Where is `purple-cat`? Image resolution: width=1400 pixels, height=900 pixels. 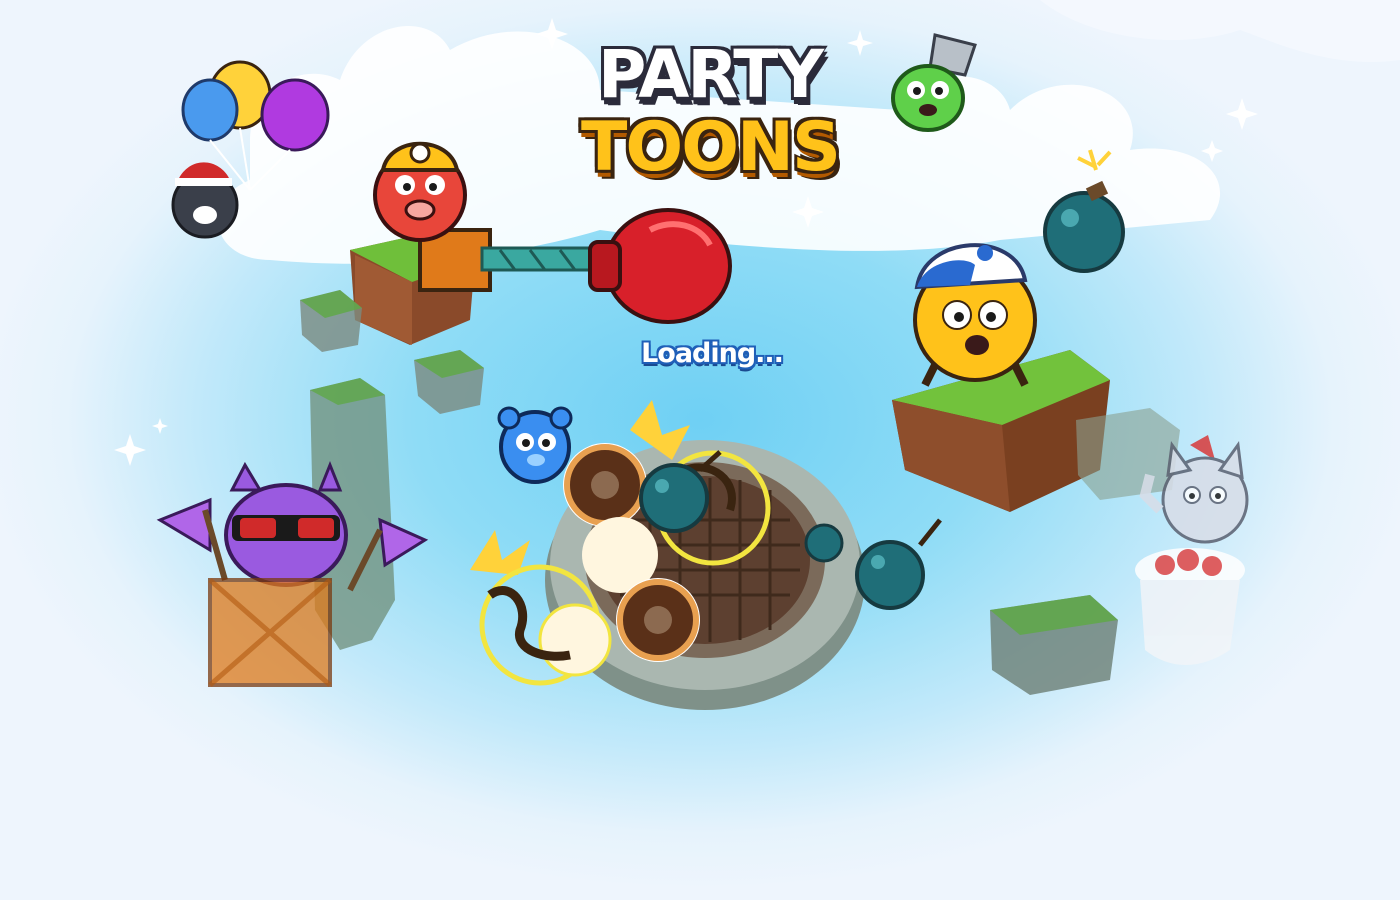
purple-cat is located at coordinates (292, 573).